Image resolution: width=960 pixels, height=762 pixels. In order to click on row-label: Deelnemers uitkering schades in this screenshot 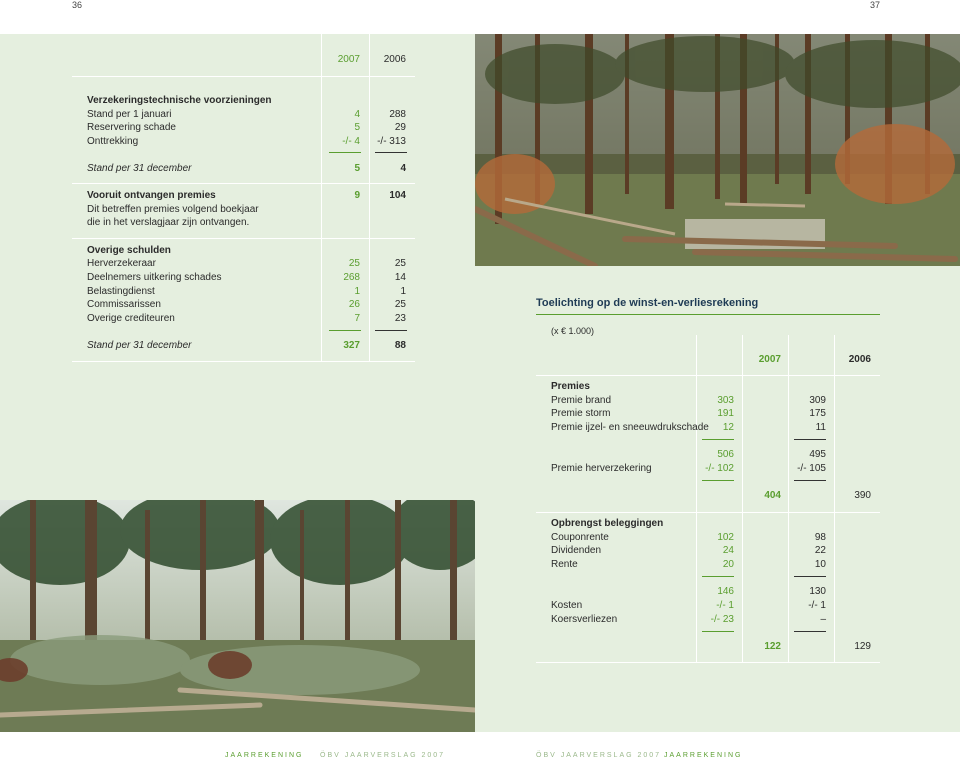, I will do `click(154, 277)`.